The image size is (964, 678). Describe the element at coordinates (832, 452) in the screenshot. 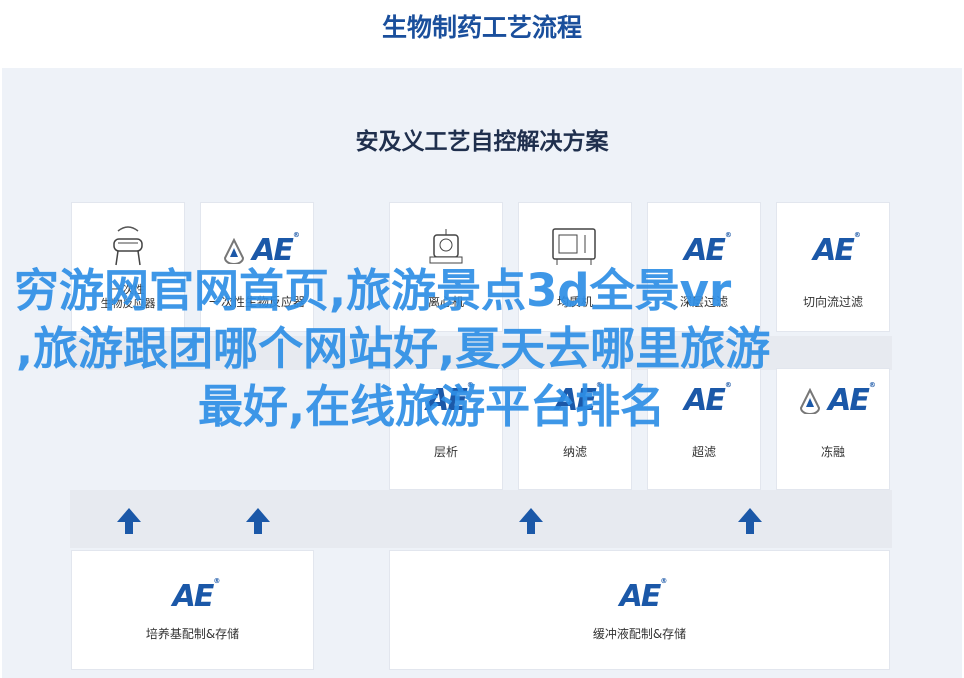

I see `card-label: 冻融` at that location.